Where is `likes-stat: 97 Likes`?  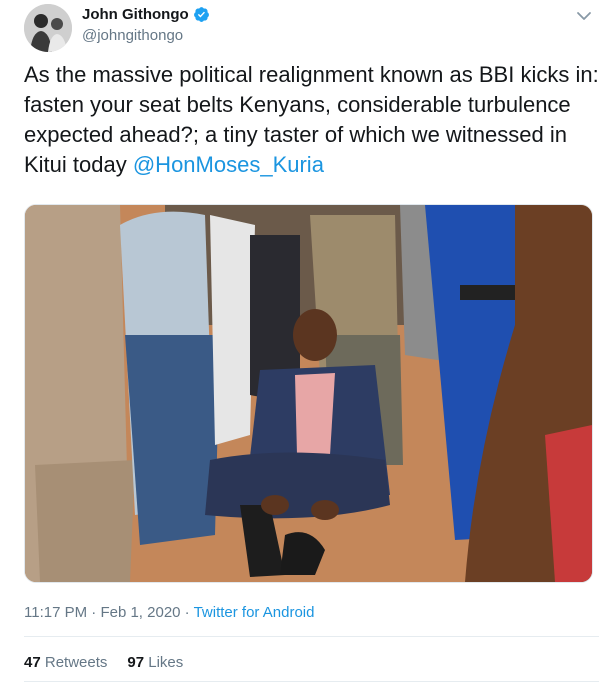
likes-stat: 97 Likes is located at coordinates (155, 662).